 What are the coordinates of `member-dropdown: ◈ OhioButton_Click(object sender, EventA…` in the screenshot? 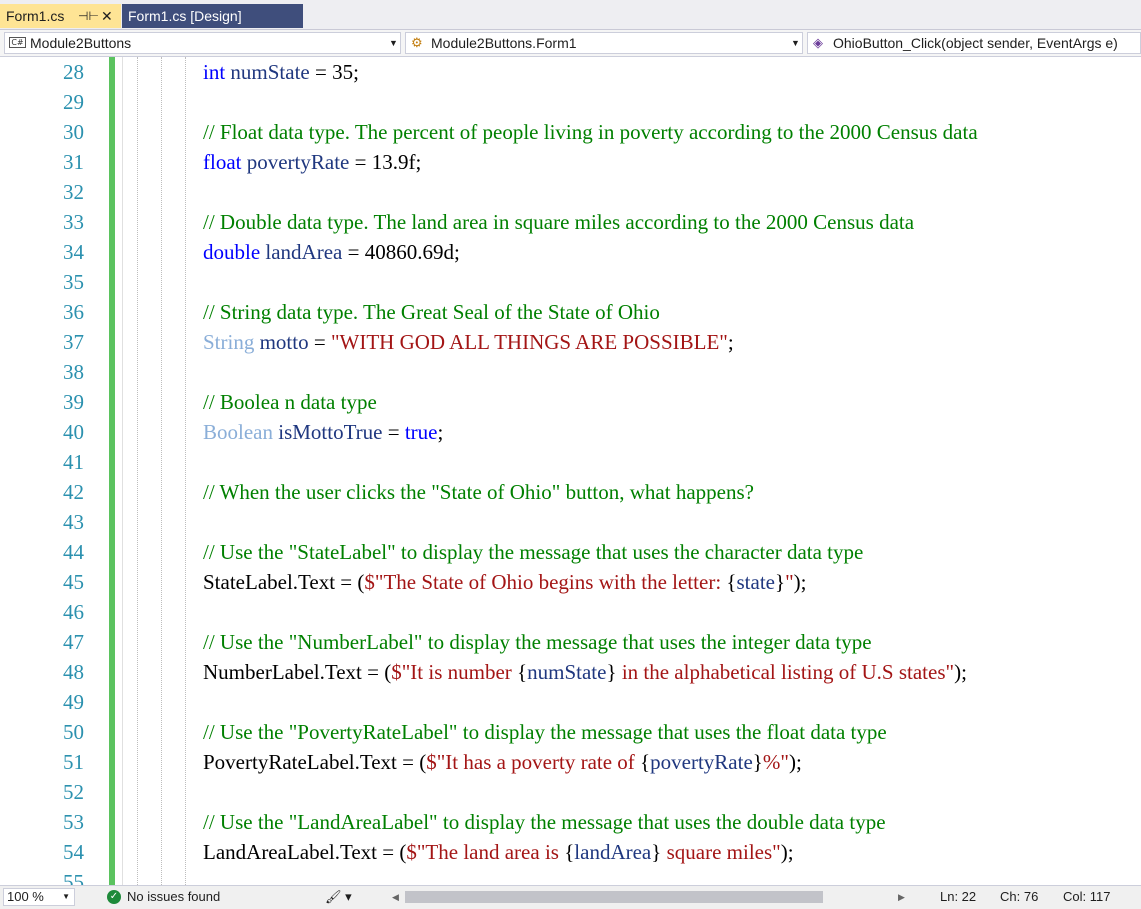 It's located at (974, 43).